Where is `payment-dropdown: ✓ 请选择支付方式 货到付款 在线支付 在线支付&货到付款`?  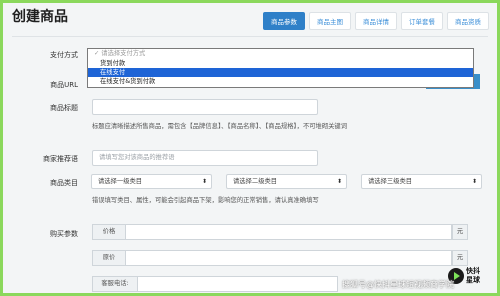 payment-dropdown: ✓ 请选择支付方式 货到付款 在线支付 在线支付&货到付款 is located at coordinates (280, 68).